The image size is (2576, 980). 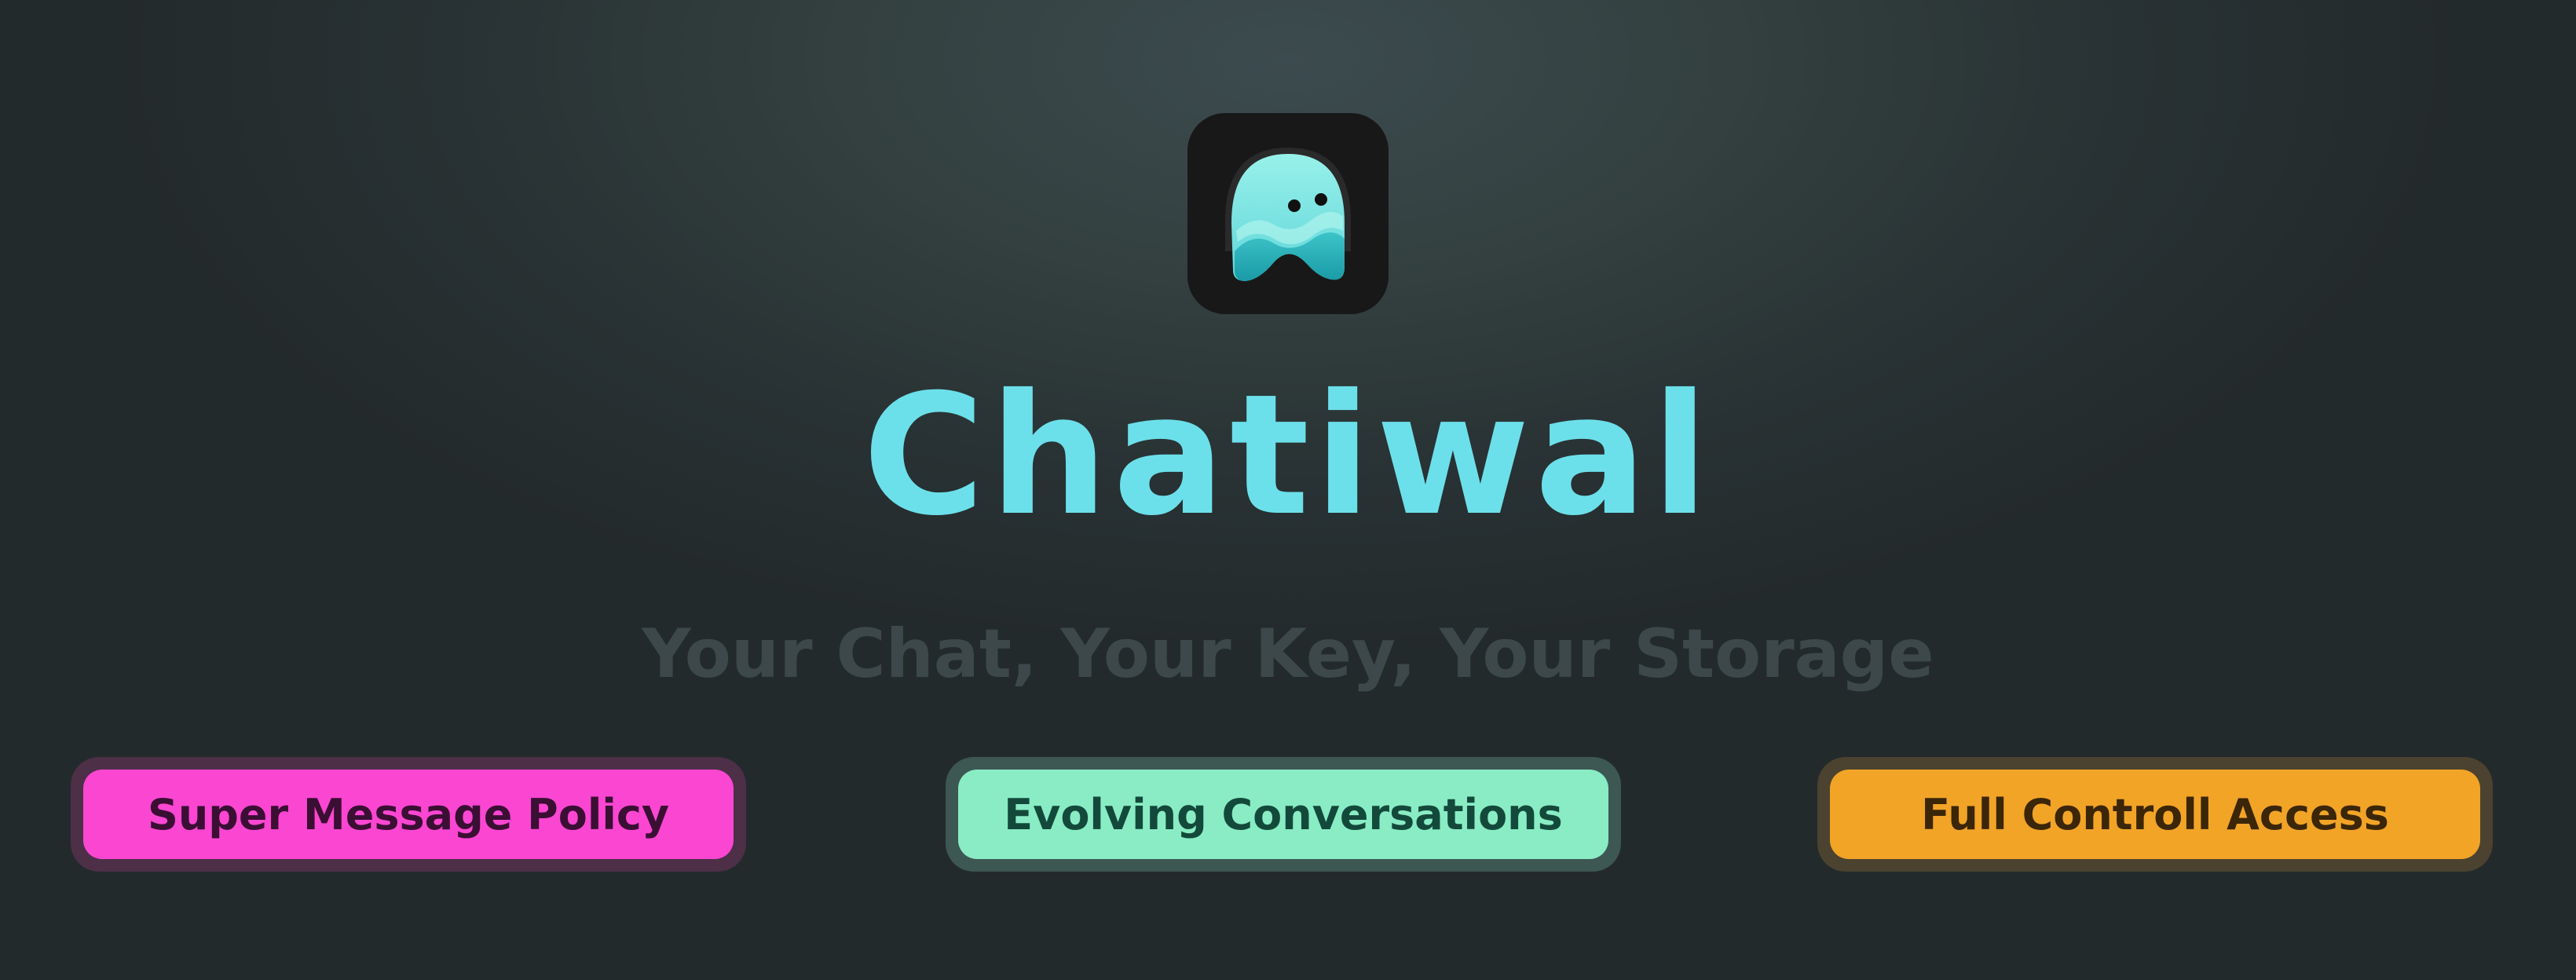 What do you see at coordinates (1288, 654) in the screenshot?
I see `app-tagline: Your Chat, Your Key, Your Storage` at bounding box center [1288, 654].